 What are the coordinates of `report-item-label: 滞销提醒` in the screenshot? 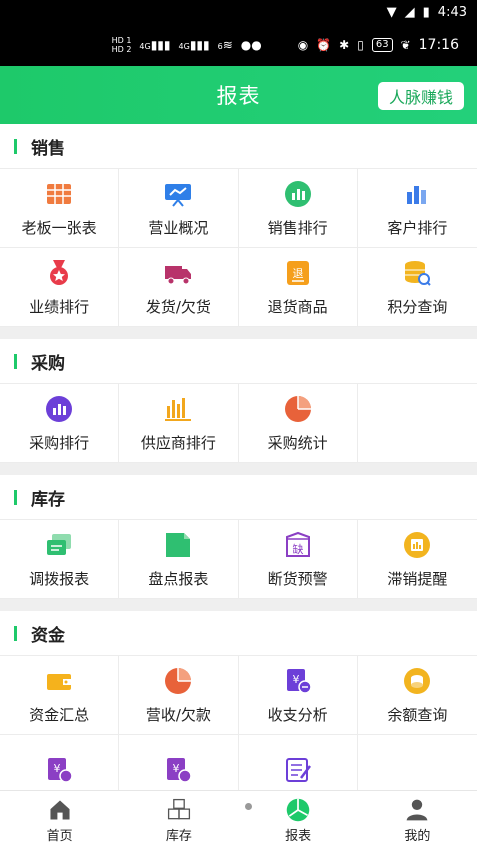 It's located at (417, 578).